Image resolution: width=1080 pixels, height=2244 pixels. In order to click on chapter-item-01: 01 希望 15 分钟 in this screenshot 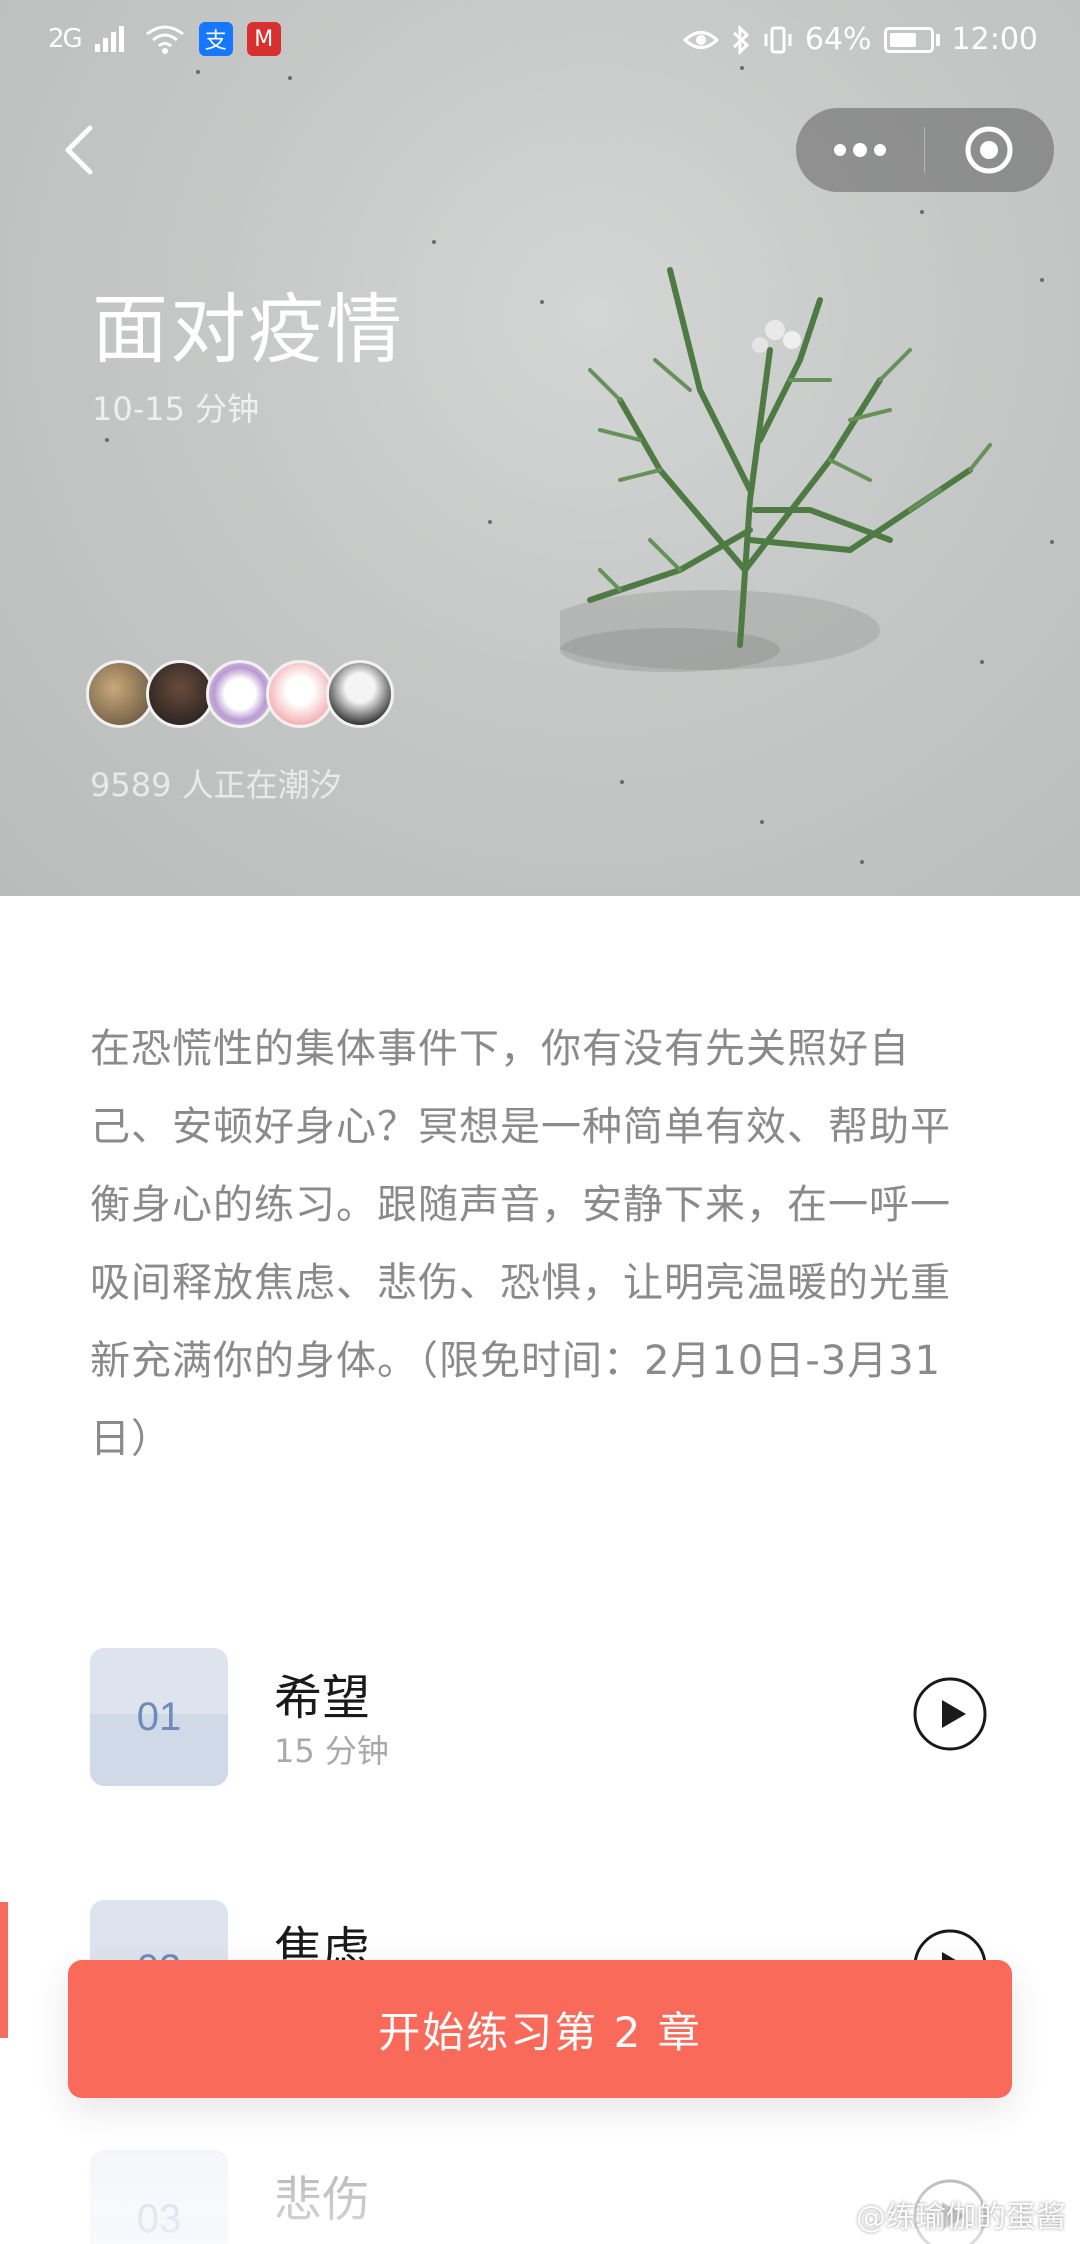, I will do `click(545, 1718)`.